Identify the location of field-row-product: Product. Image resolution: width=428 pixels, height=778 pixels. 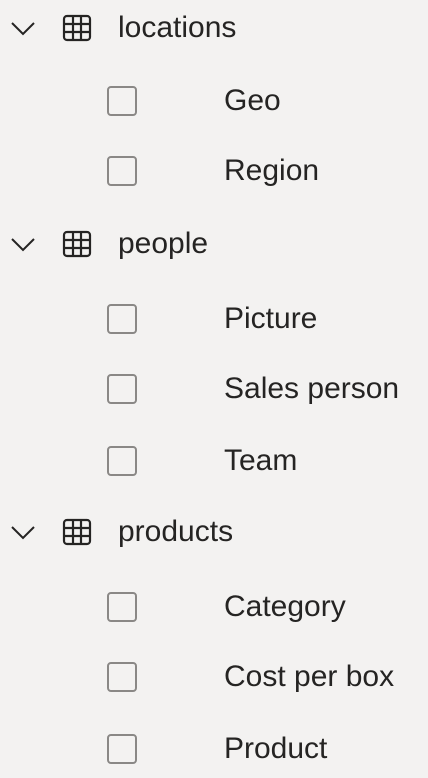
(214, 752).